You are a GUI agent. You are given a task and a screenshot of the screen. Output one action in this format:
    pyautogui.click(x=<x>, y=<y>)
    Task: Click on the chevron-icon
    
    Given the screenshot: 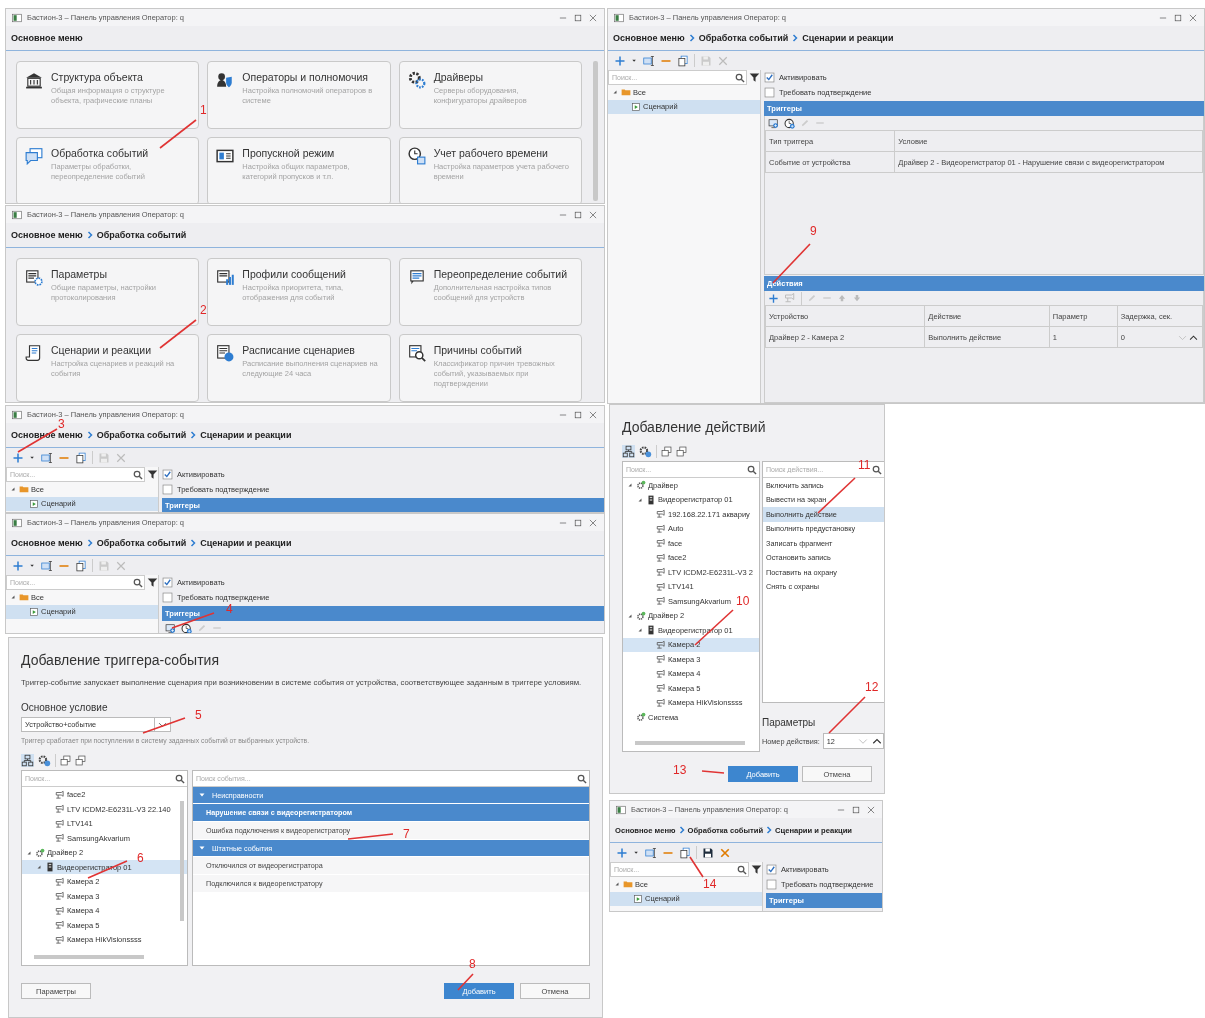 What is the action you would take?
    pyautogui.click(x=193, y=543)
    